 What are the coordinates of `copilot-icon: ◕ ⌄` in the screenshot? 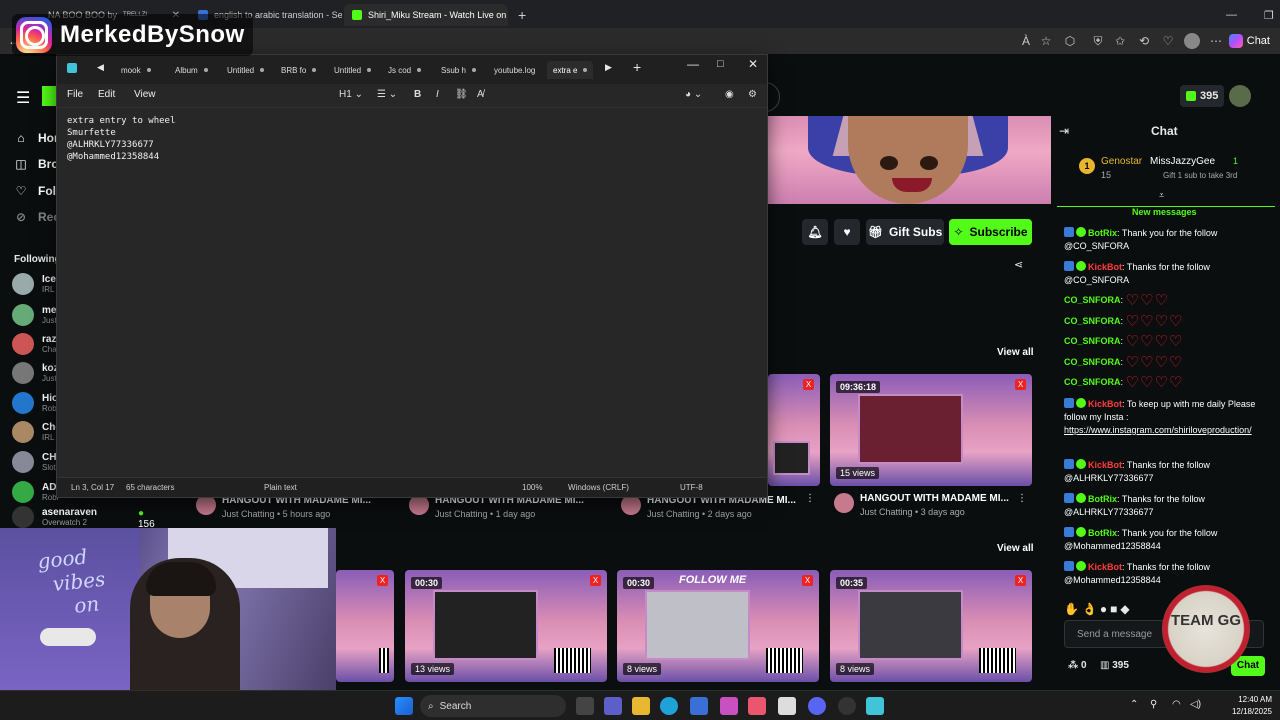 It's located at (693, 94).